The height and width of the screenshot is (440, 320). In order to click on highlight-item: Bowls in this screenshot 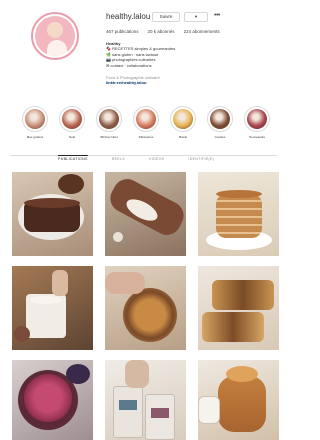, I will do `click(183, 122)`.